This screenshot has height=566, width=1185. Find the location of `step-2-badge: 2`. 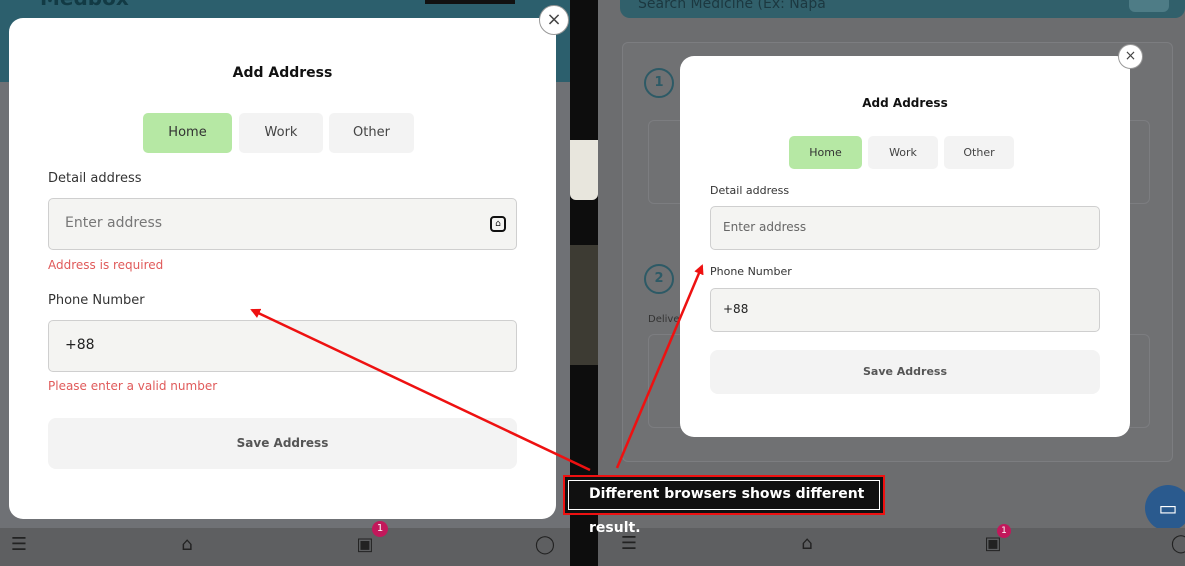

step-2-badge: 2 is located at coordinates (659, 279).